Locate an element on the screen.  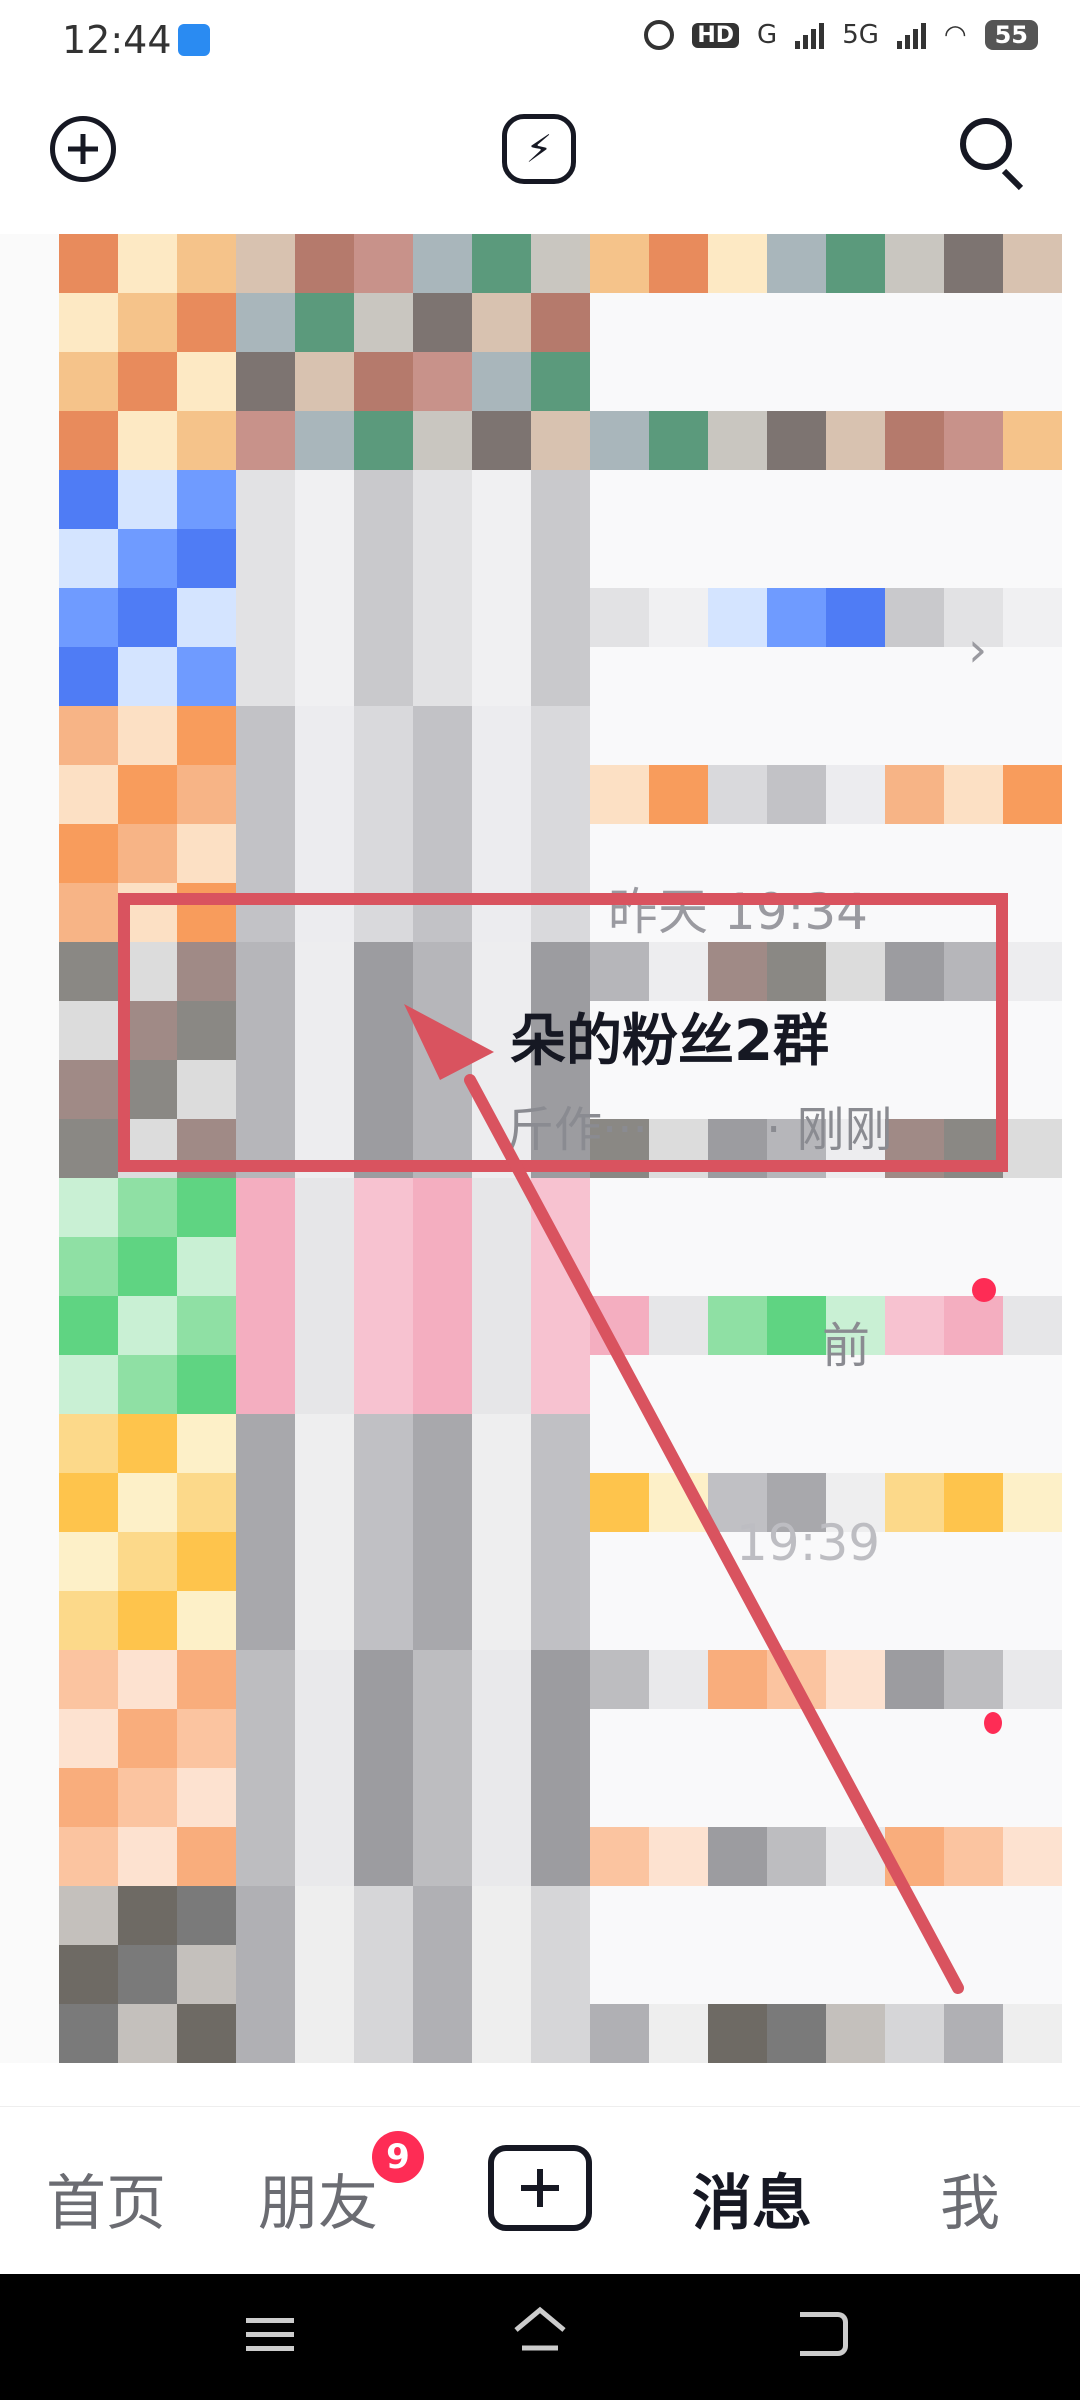
home-icon is located at coordinates (540, 2334).